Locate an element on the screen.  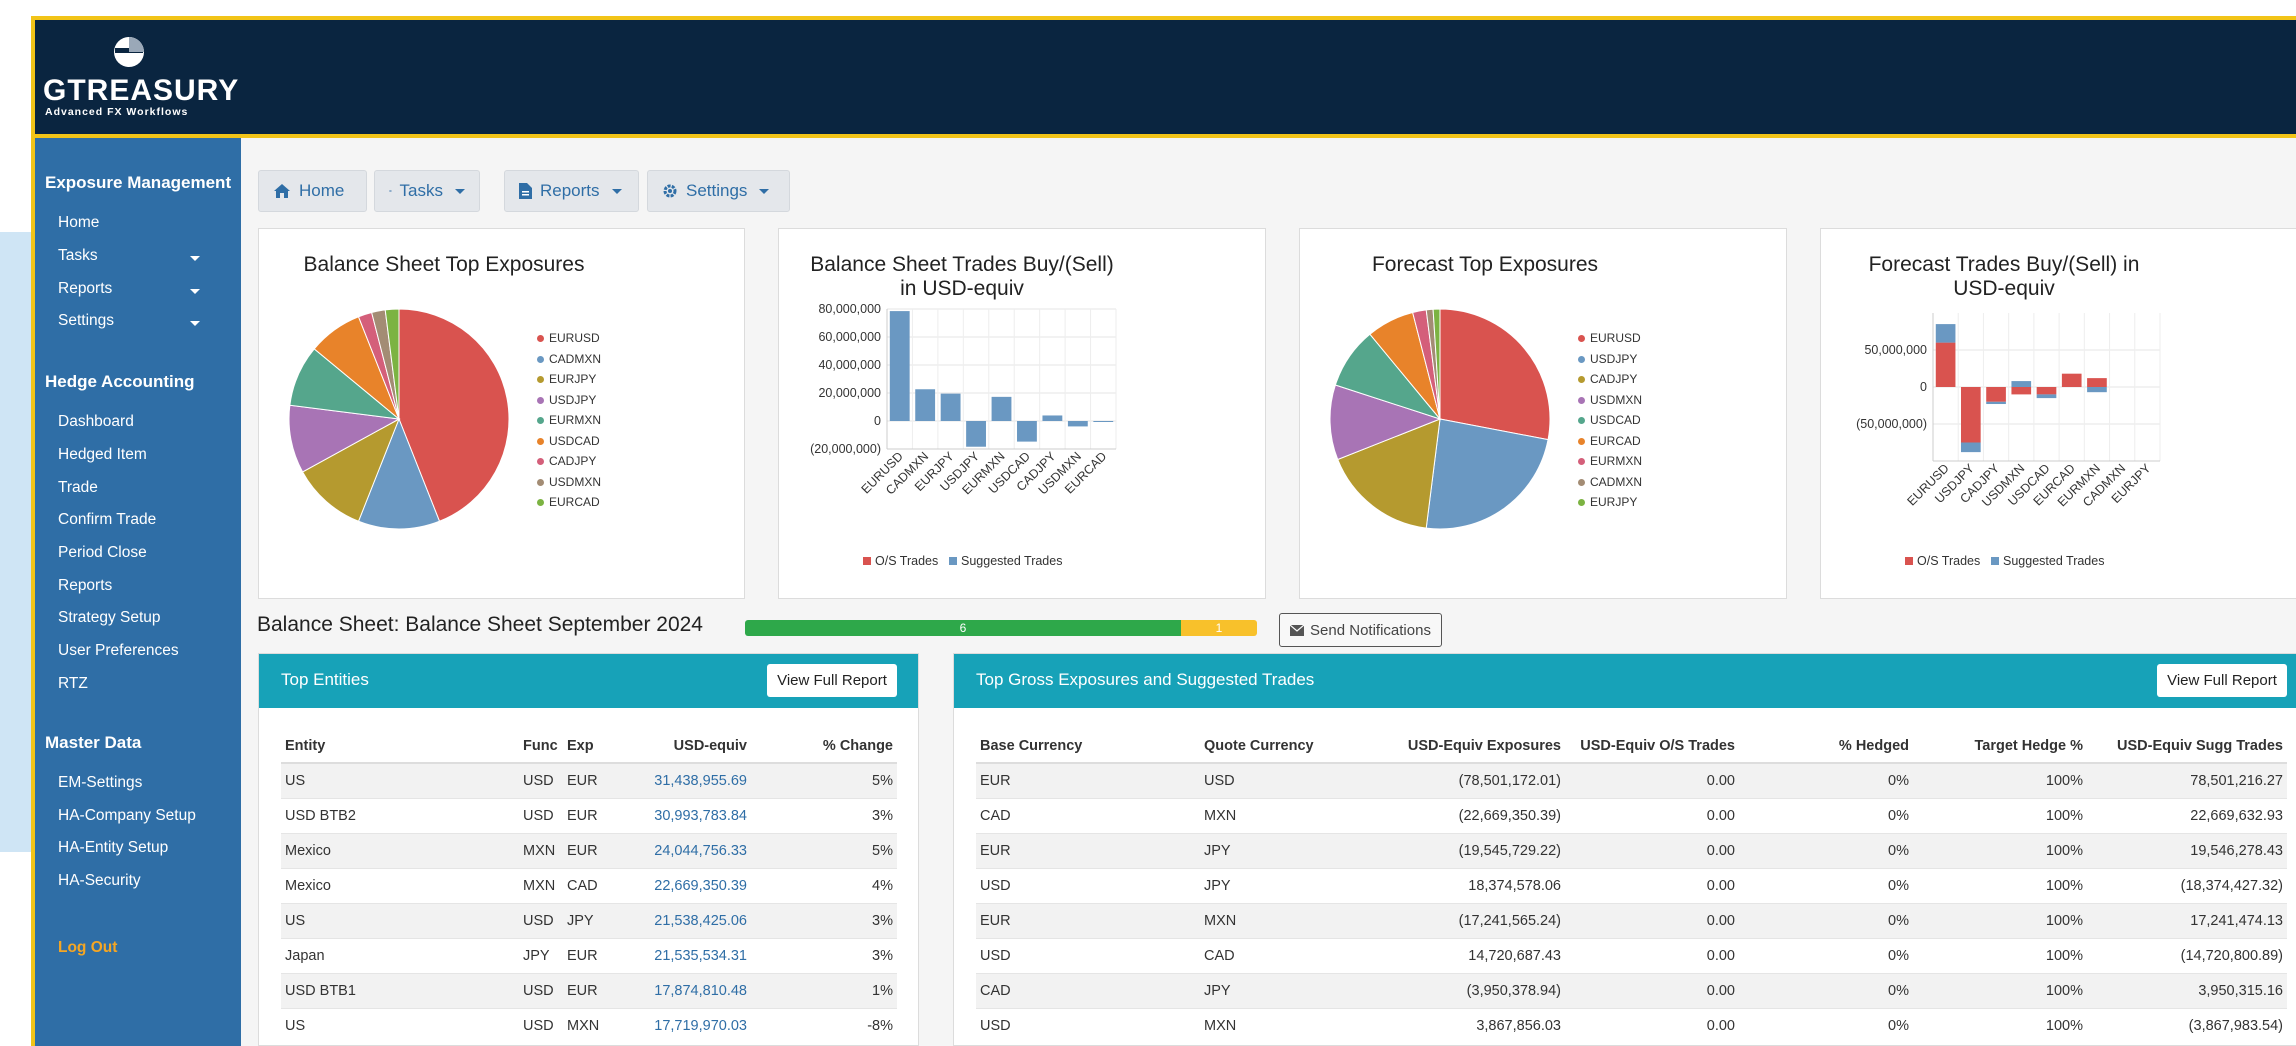
column-header: Quote Currency is located at coordinates (1280, 746).